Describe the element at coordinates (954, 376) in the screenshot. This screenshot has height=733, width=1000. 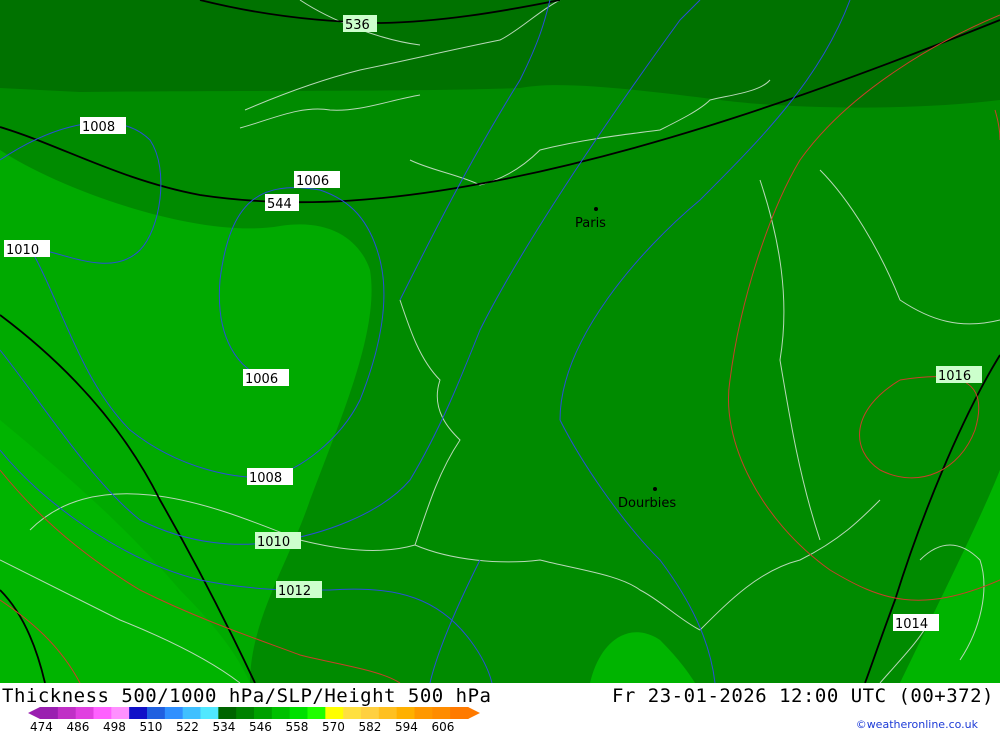
I see `svg-text: 1016` at that location.